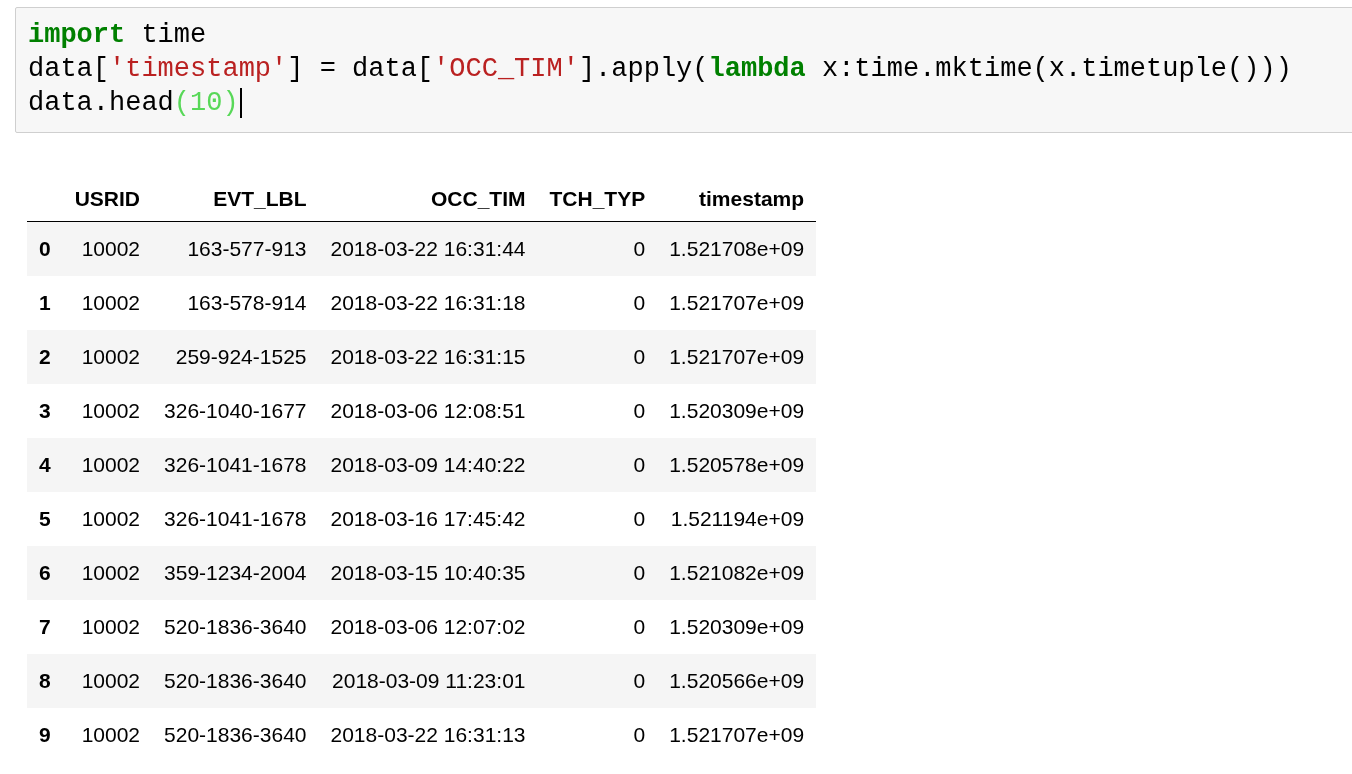 This screenshot has height=774, width=1352. Describe the element at coordinates (428, 519) in the screenshot. I see `table-cell: 2018-03-16 17:45:42` at that location.